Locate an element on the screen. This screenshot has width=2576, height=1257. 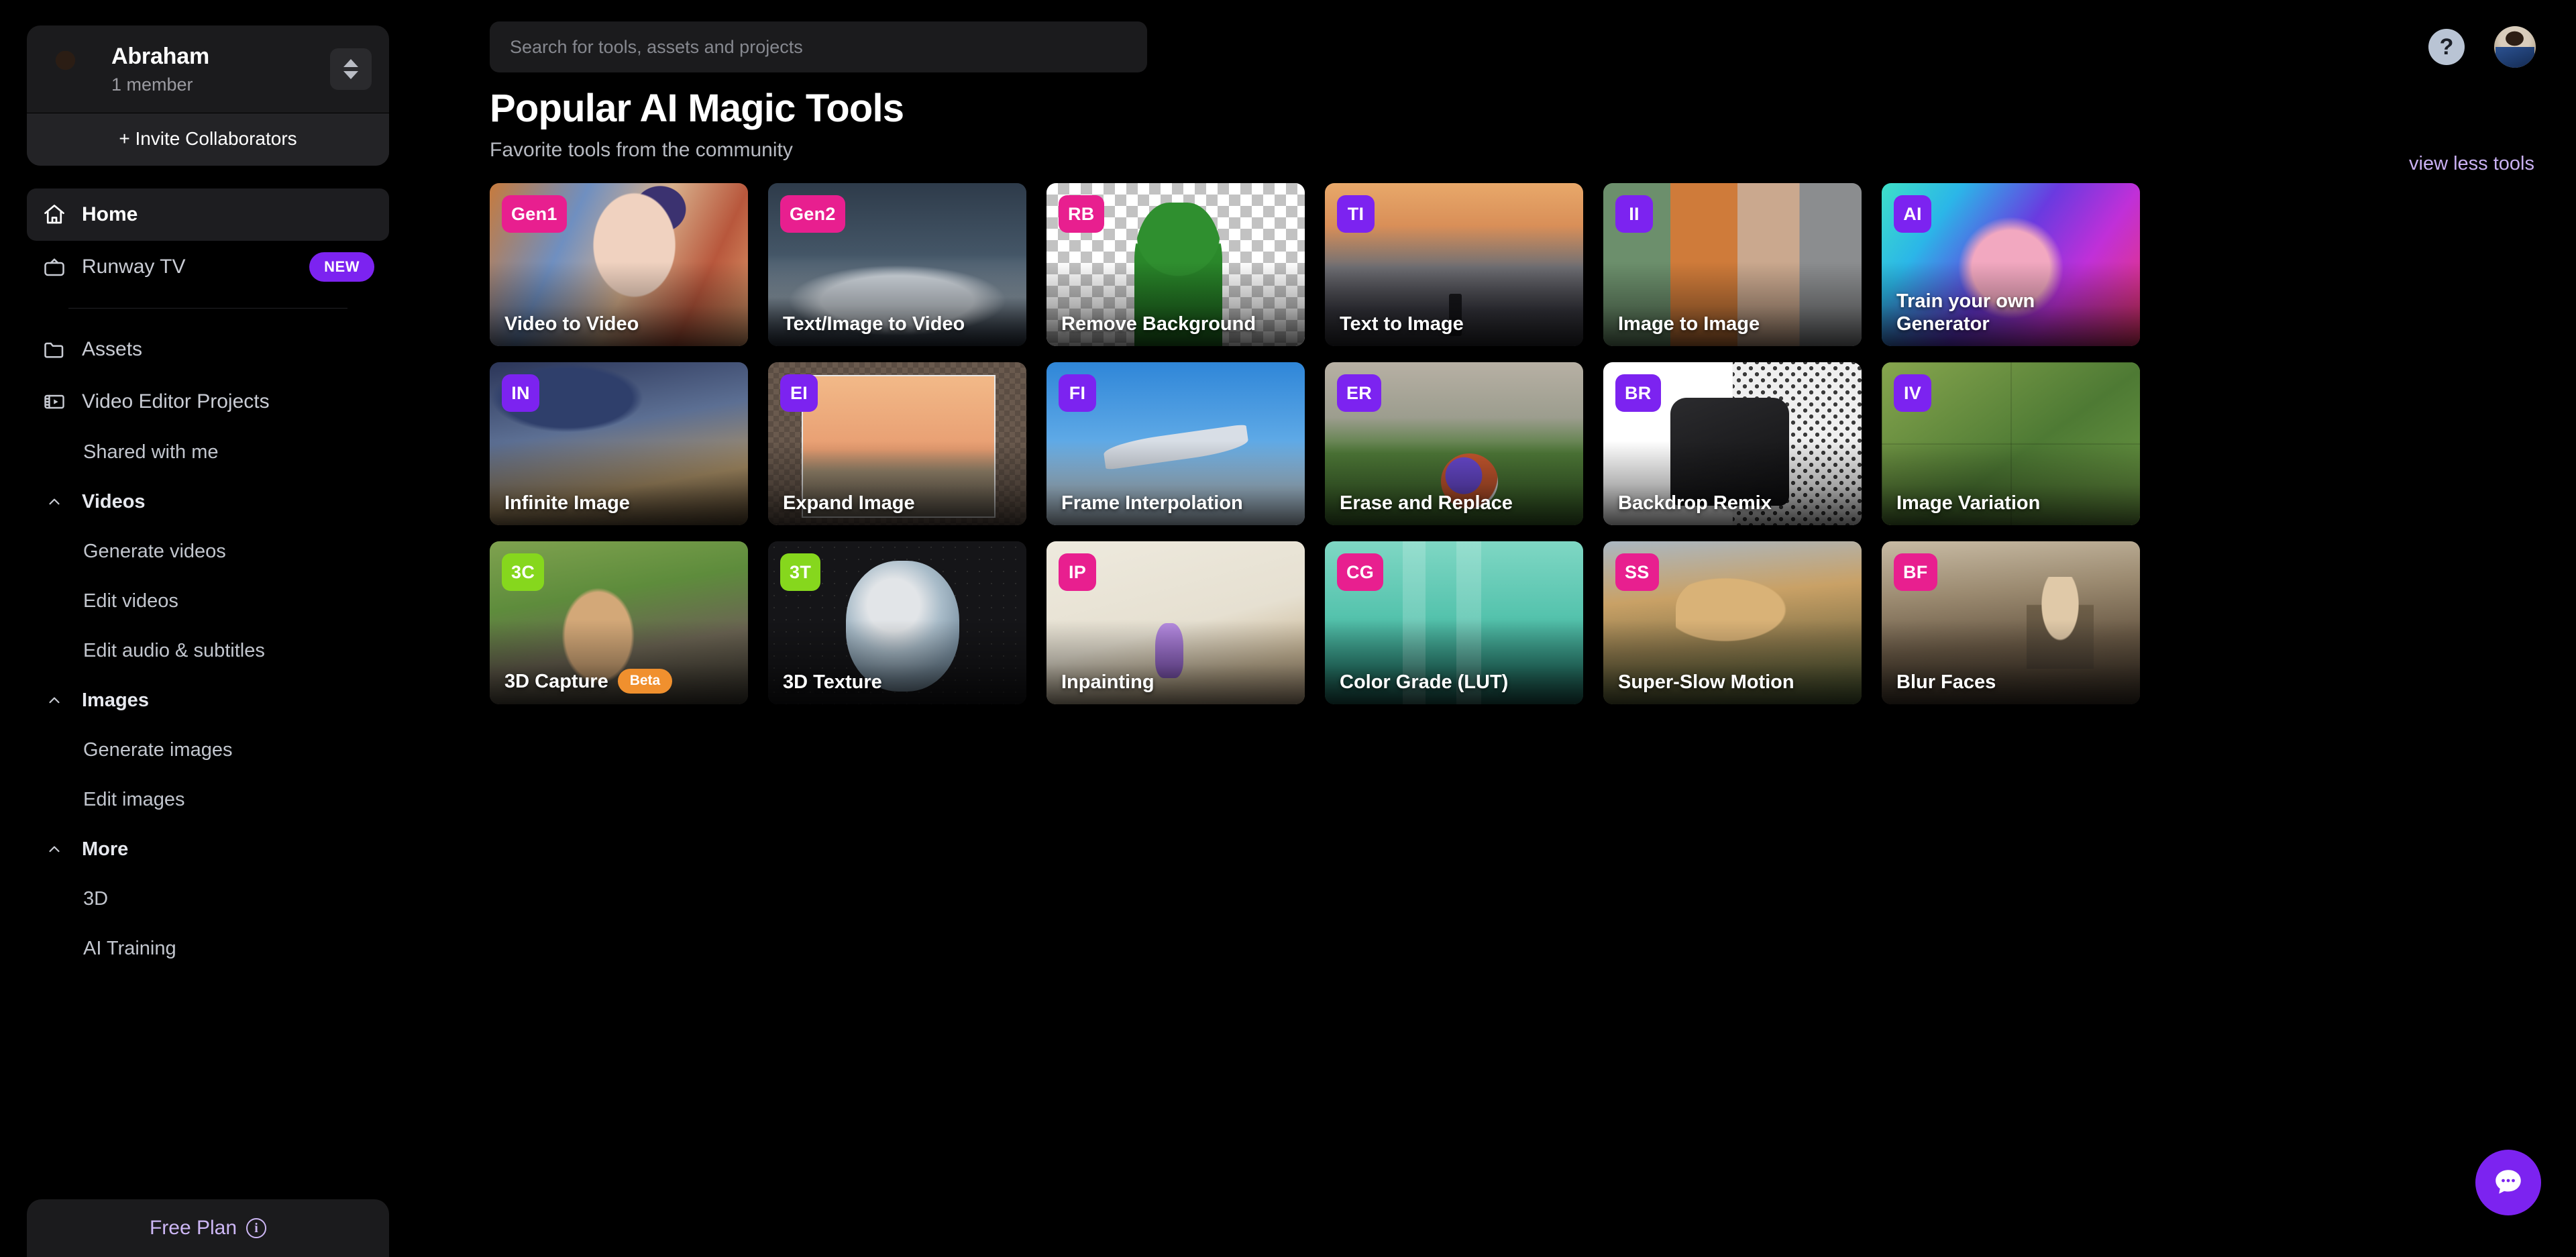
tool-badge: IP is located at coordinates (1077, 572).